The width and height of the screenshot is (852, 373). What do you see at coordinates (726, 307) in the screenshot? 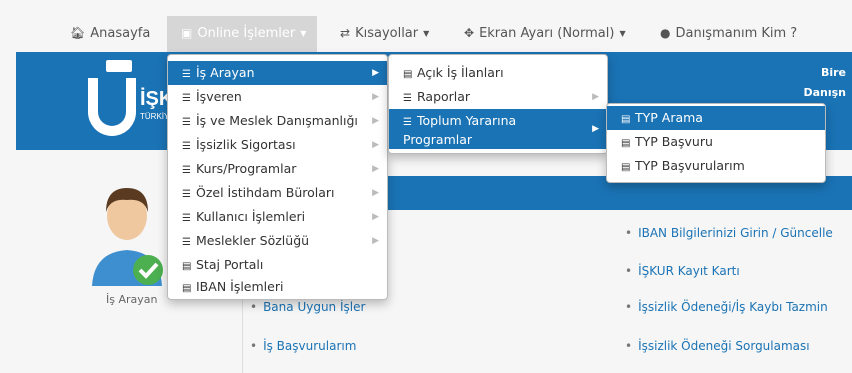
I see `link-issizlik-odenegi-tazmin: • İşsizlik Ödeneği/İş Kaybı Tazmin` at bounding box center [726, 307].